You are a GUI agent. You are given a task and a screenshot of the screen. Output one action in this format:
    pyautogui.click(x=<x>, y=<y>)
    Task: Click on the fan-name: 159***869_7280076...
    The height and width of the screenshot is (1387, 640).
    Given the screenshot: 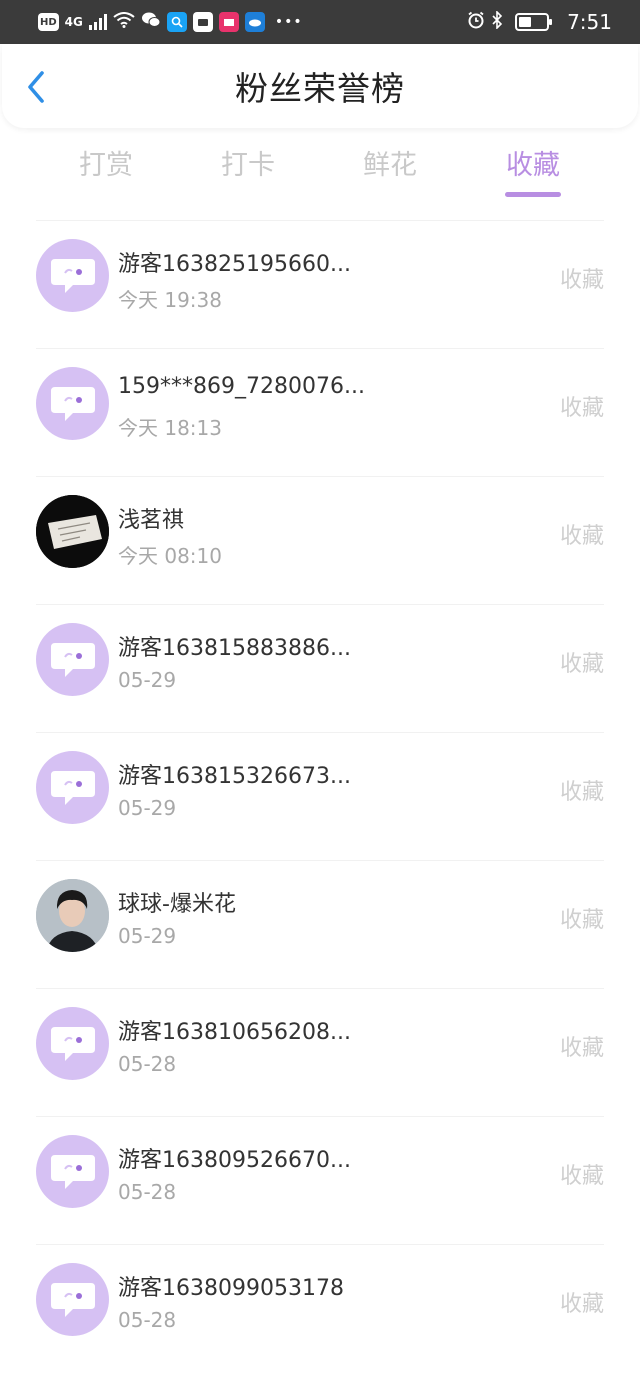 What is the action you would take?
    pyautogui.click(x=241, y=386)
    